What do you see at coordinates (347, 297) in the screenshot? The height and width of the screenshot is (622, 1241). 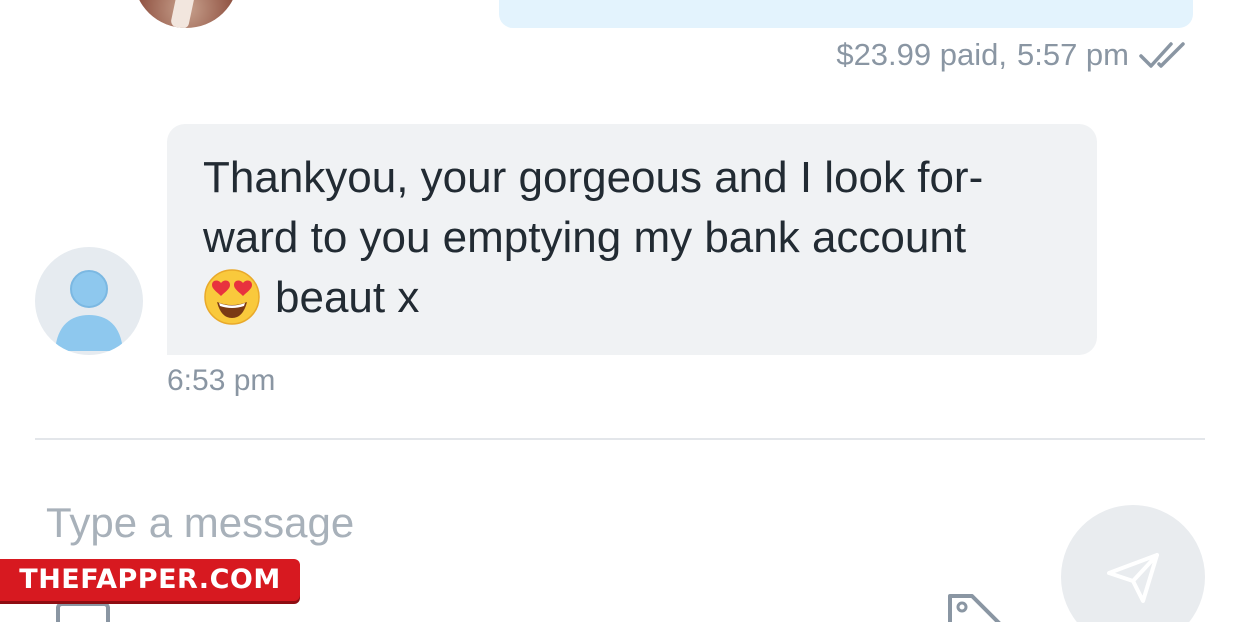 I see `message-text-end: beaut x` at bounding box center [347, 297].